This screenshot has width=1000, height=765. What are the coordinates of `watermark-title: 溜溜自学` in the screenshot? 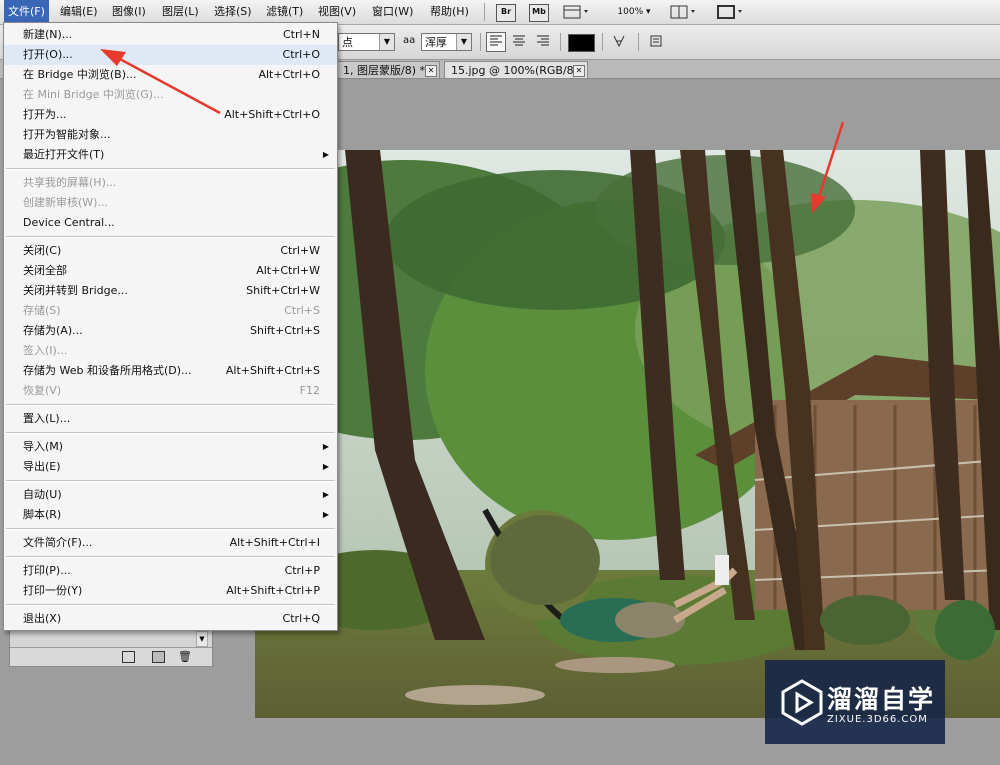 It's located at (881, 699).